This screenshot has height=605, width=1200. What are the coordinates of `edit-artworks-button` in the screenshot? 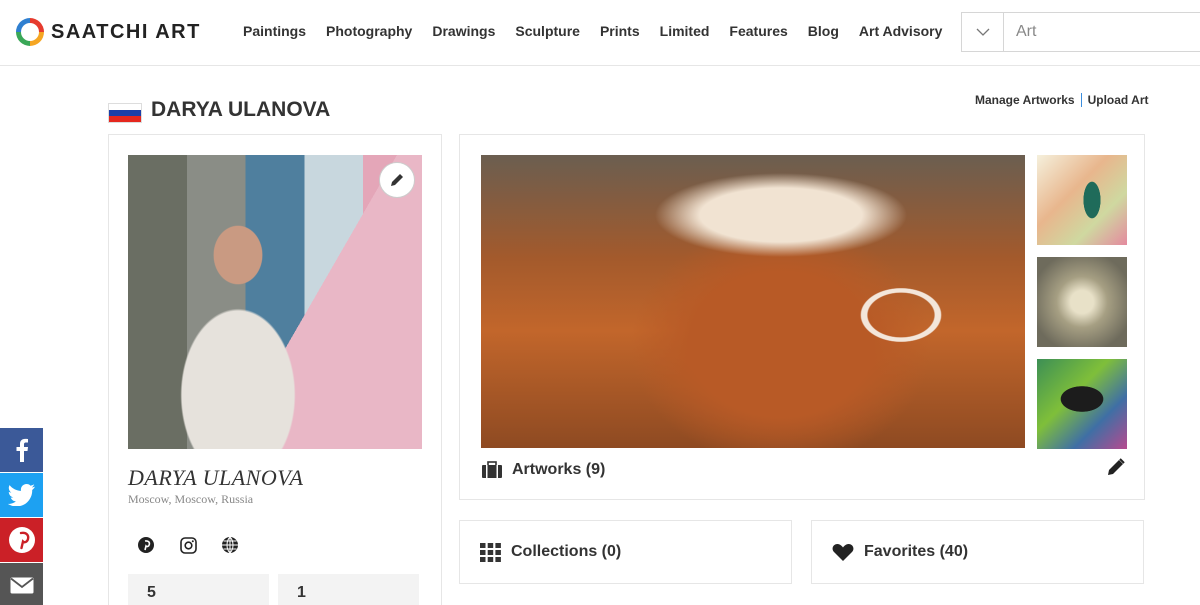 It's located at (1116, 469).